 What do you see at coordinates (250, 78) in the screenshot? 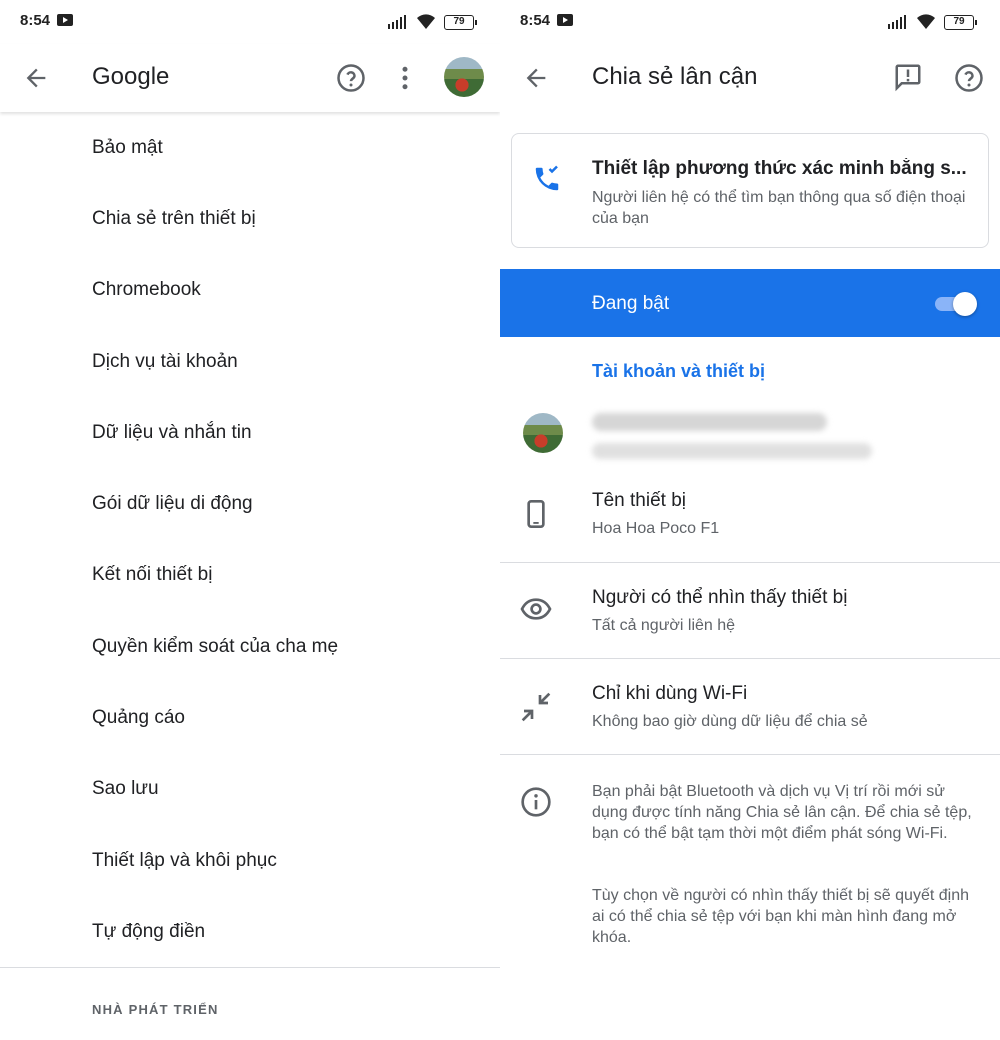
I see `app-bar: Google` at bounding box center [250, 78].